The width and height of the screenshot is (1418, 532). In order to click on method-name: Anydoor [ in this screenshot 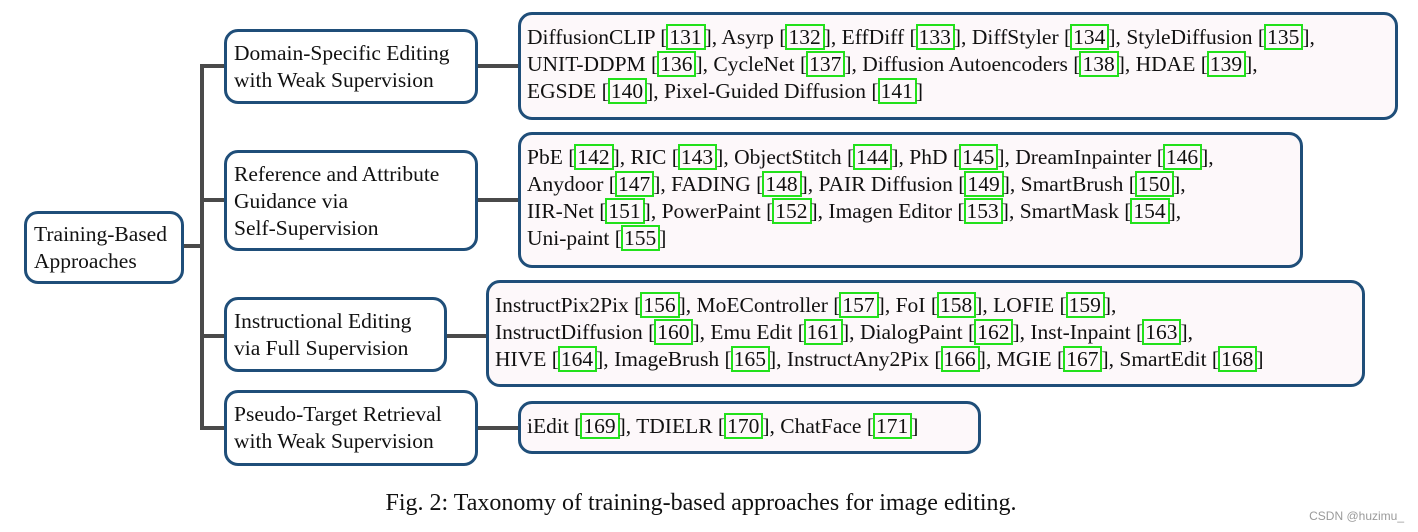, I will do `click(571, 184)`.